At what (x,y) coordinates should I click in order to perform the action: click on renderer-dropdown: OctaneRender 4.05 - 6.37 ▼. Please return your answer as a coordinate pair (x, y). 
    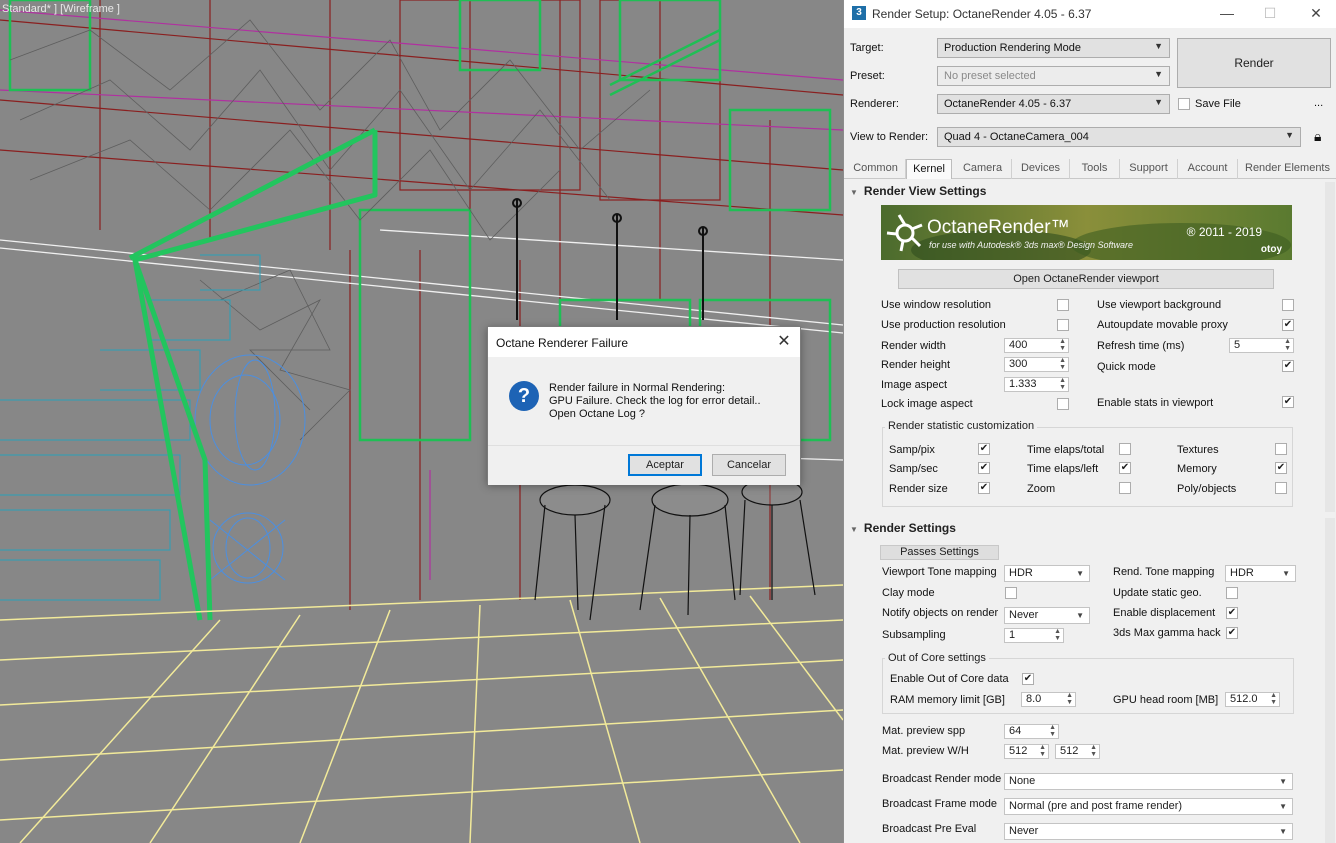
    Looking at the image, I should click on (1053, 104).